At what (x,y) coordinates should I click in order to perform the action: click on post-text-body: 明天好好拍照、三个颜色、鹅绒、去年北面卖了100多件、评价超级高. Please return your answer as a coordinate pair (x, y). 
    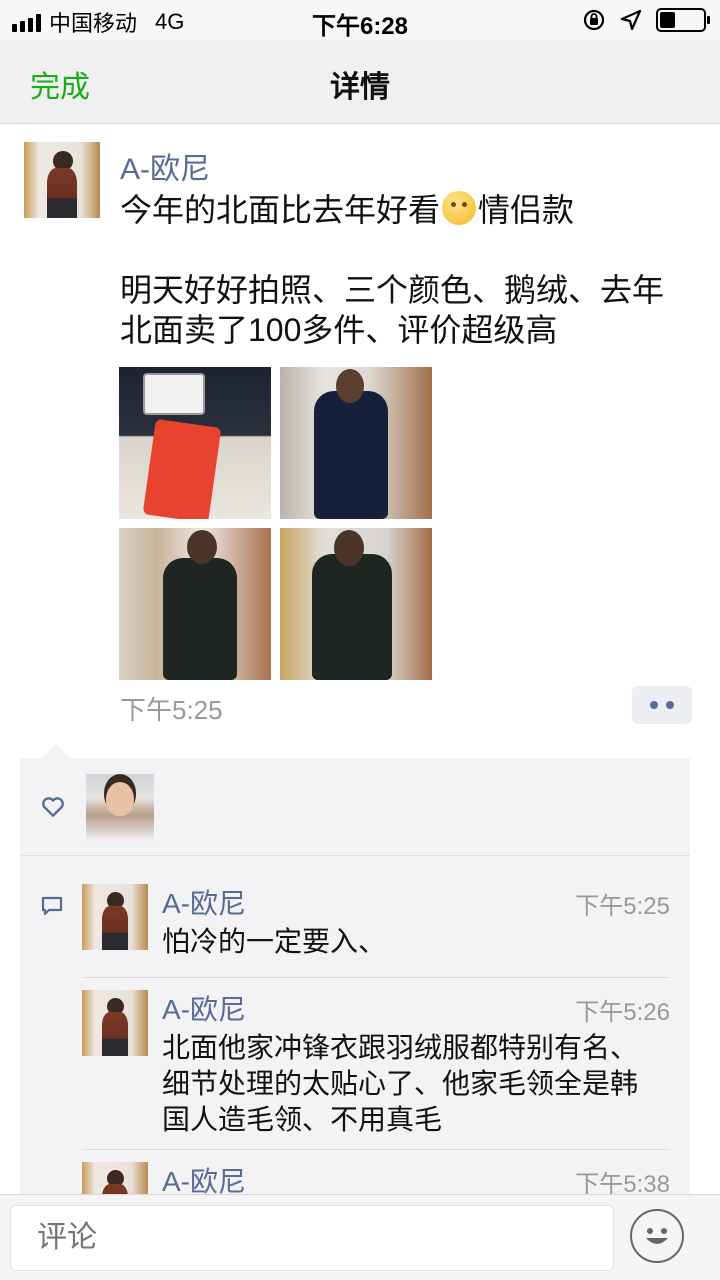
    Looking at the image, I should click on (392, 310).